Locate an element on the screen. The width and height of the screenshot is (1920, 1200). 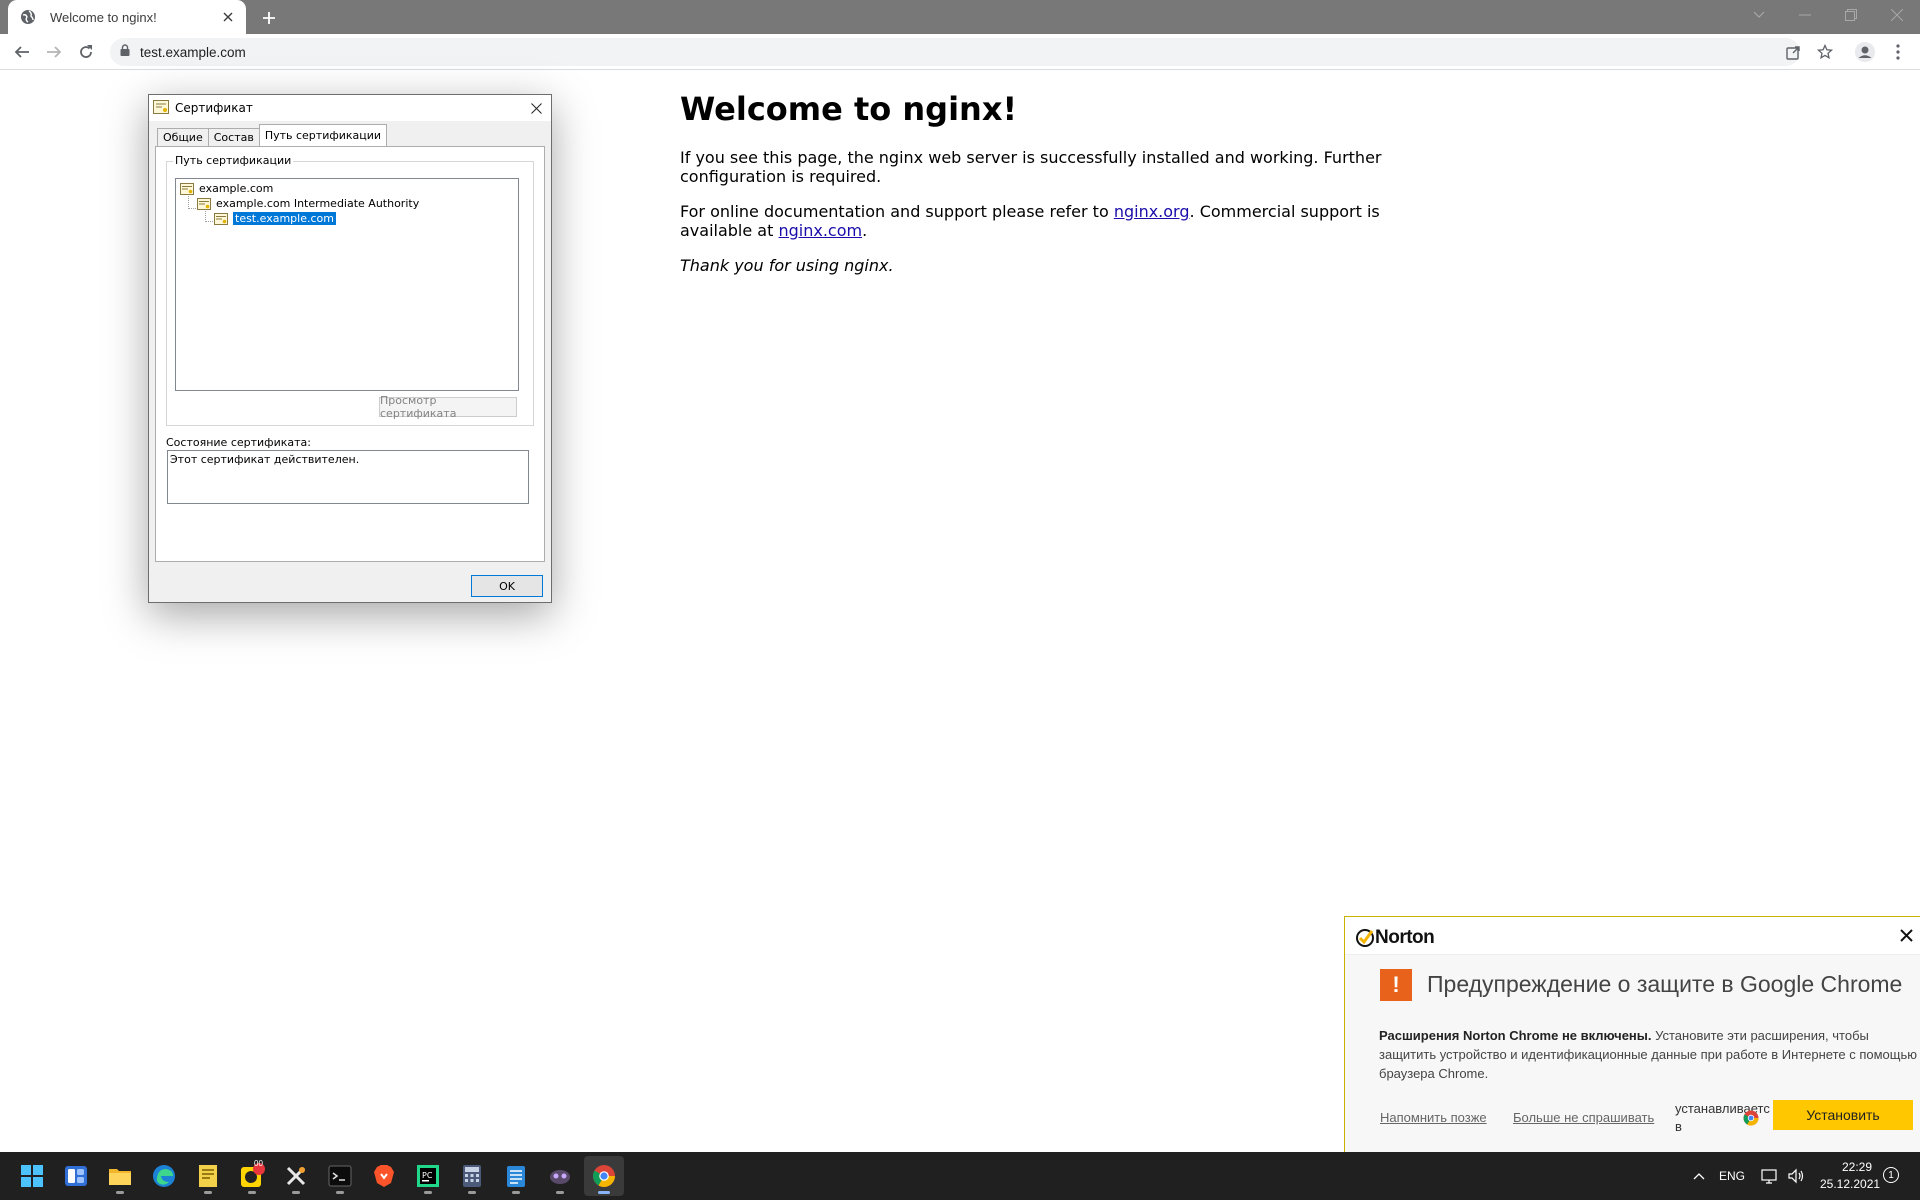
brave-icon is located at coordinates (384, 1176).